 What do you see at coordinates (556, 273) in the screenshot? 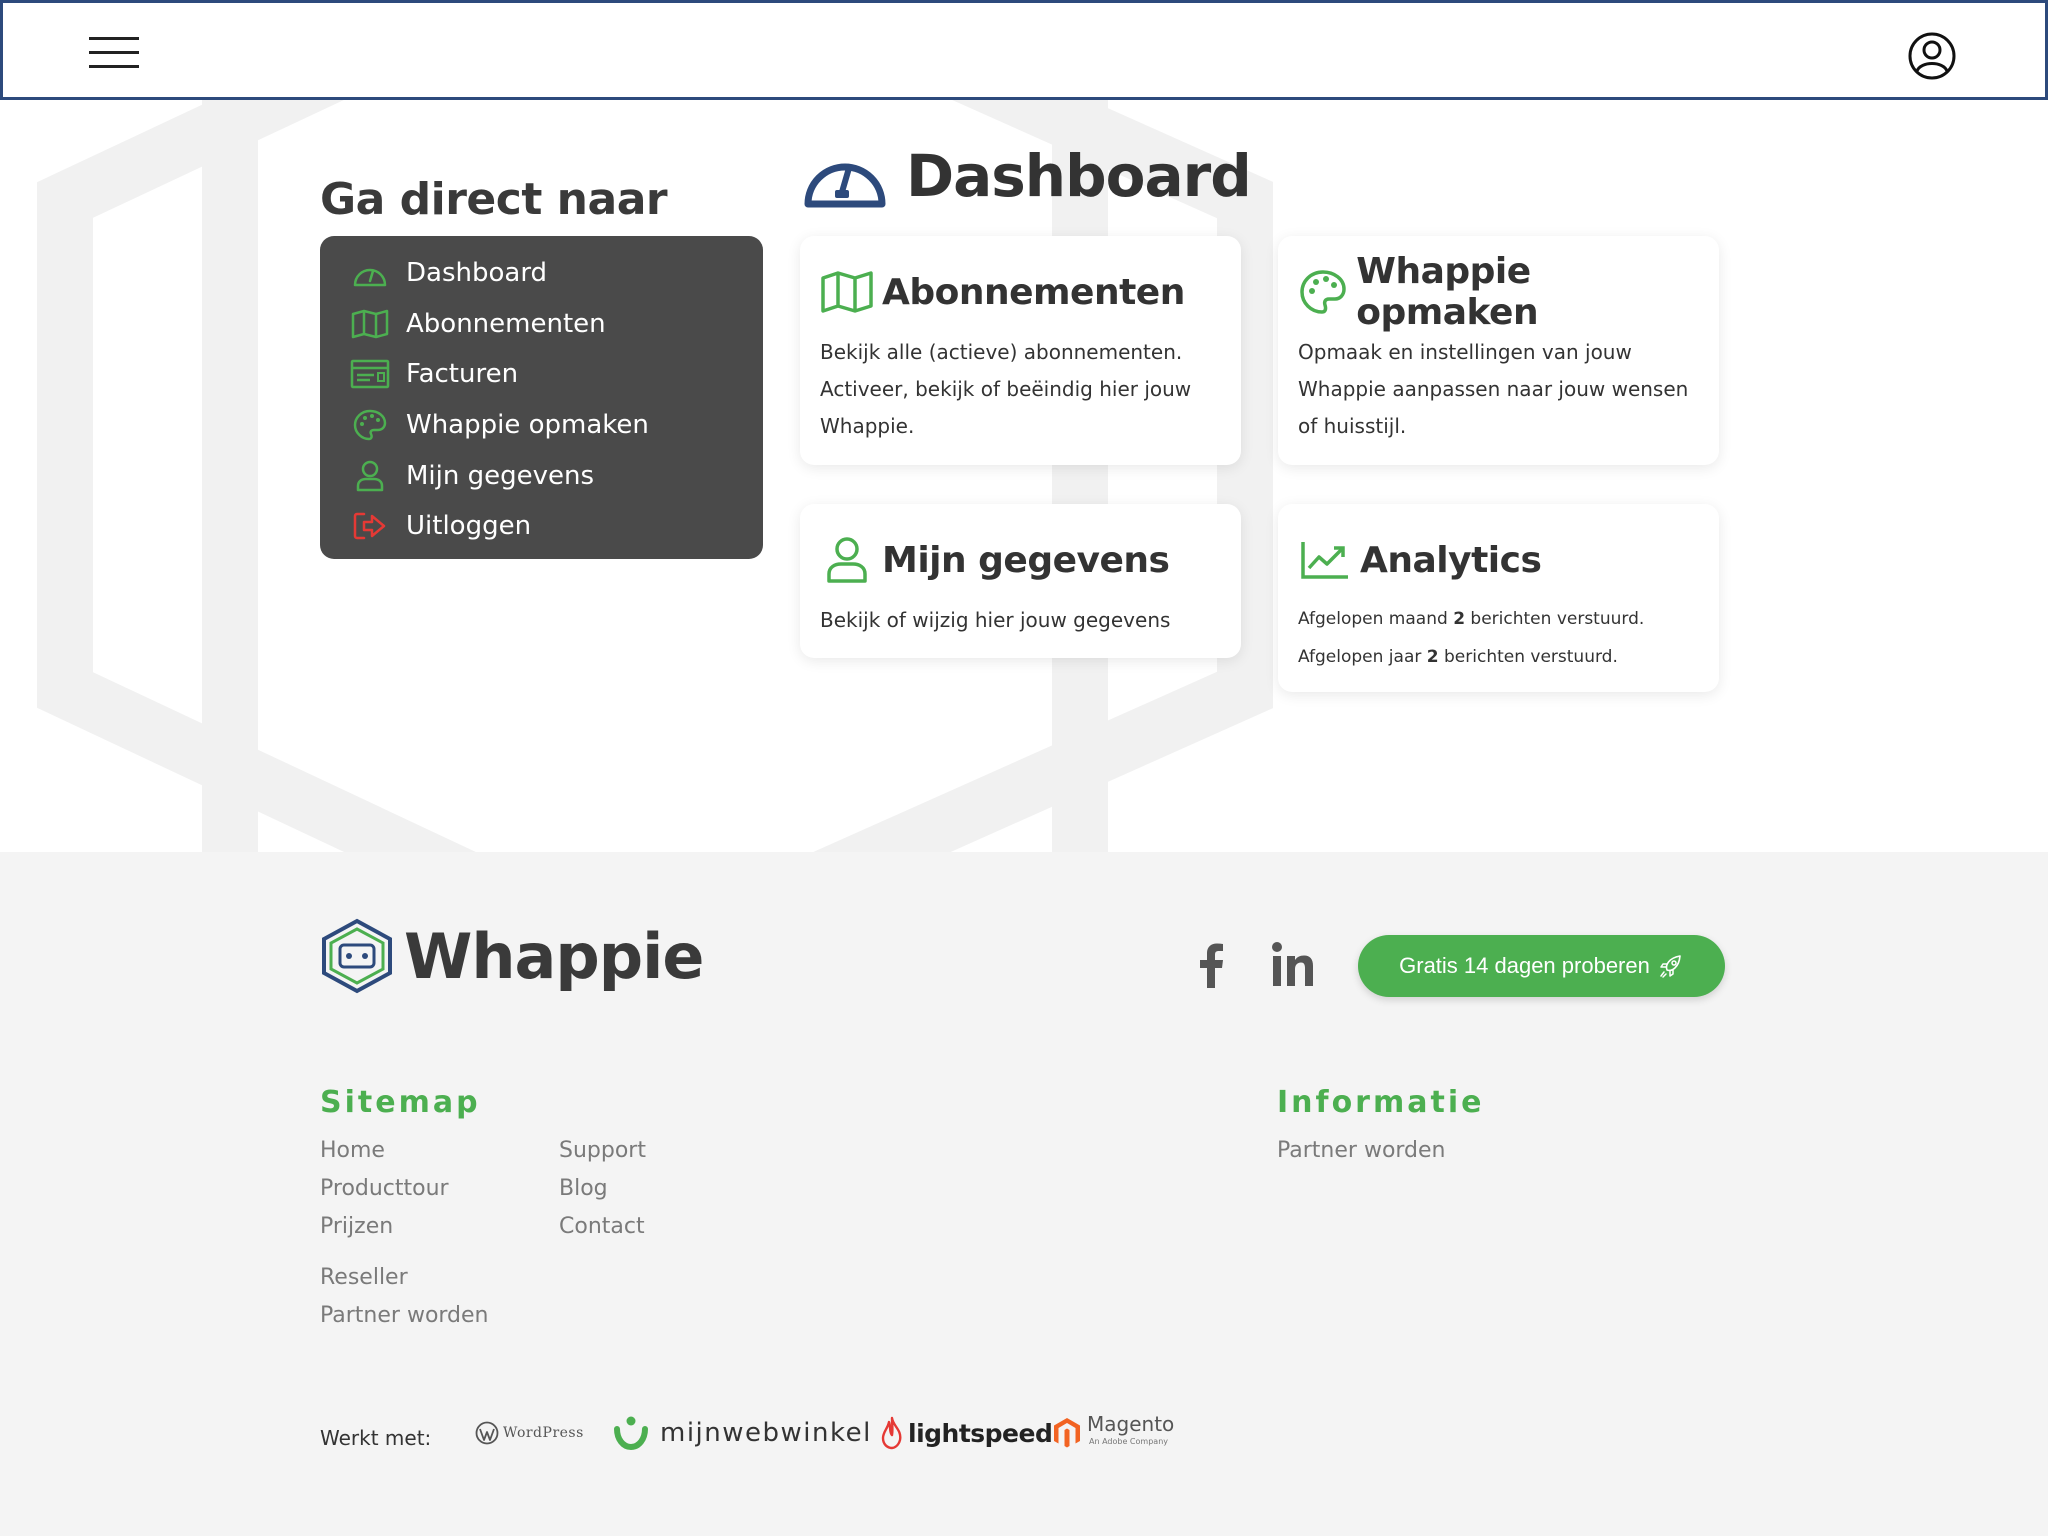
I see `menu-item-dashboard: Dashboard` at bounding box center [556, 273].